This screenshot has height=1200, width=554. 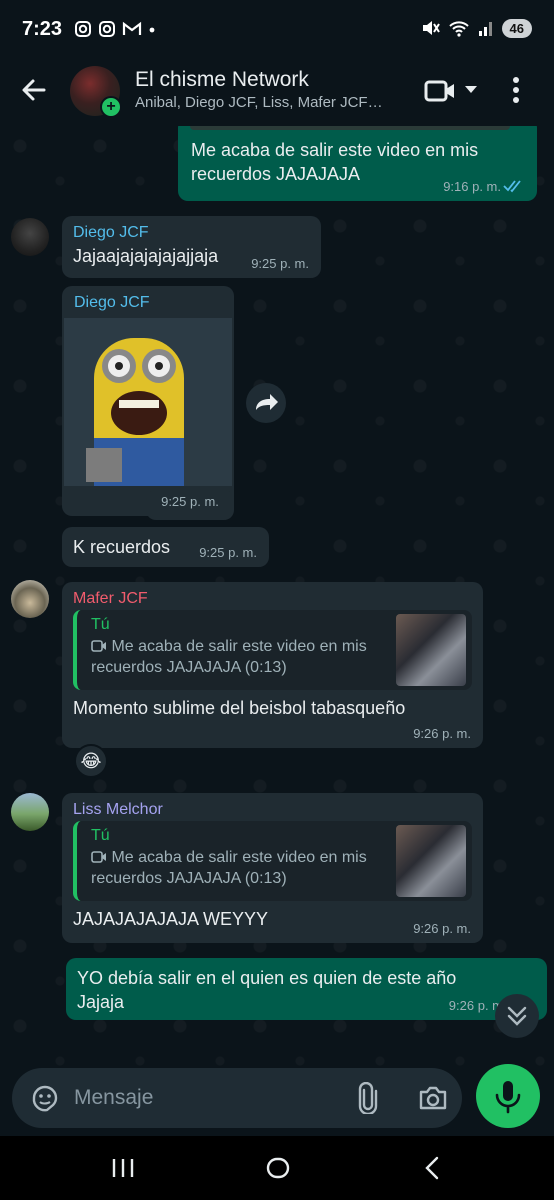 I want to click on video-preview, so click(x=350, y=128).